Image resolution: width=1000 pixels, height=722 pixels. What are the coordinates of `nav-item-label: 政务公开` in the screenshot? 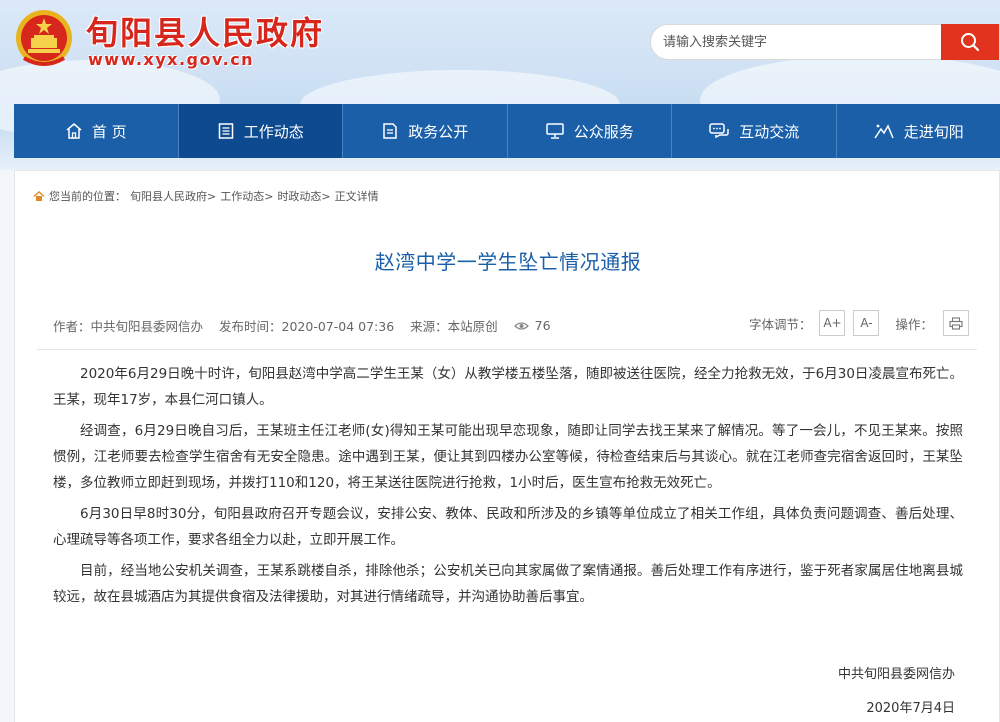 It's located at (438, 131).